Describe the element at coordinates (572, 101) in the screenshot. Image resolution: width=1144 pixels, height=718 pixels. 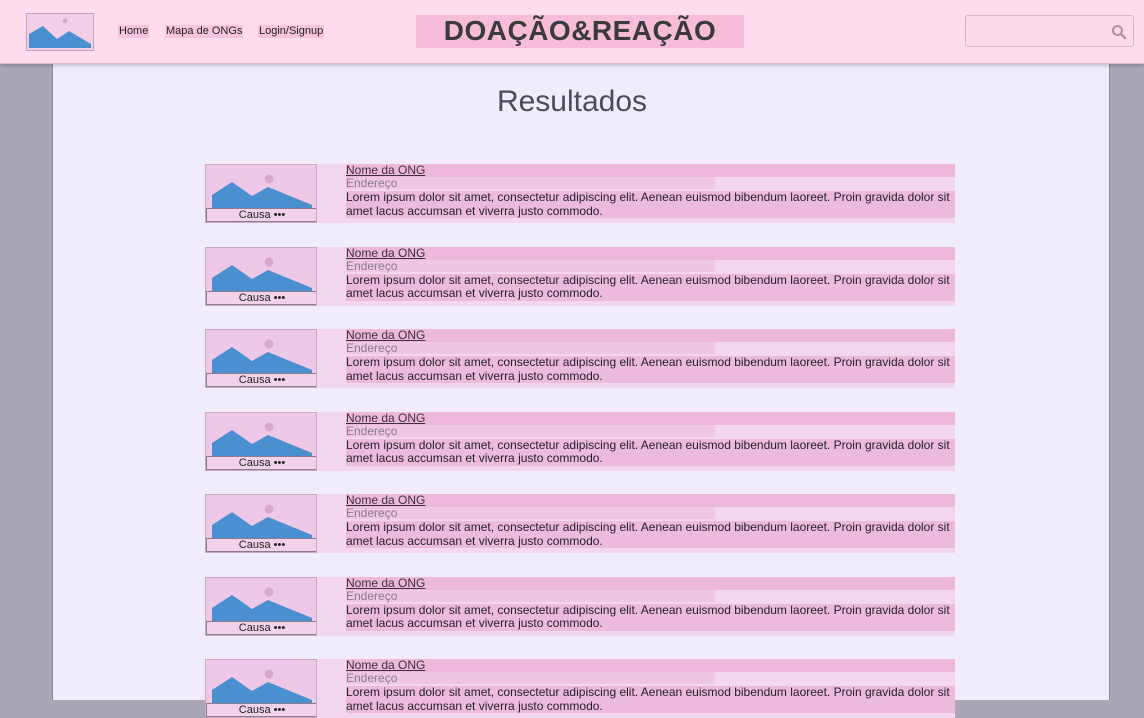
I see `page-title: Resultados` at that location.